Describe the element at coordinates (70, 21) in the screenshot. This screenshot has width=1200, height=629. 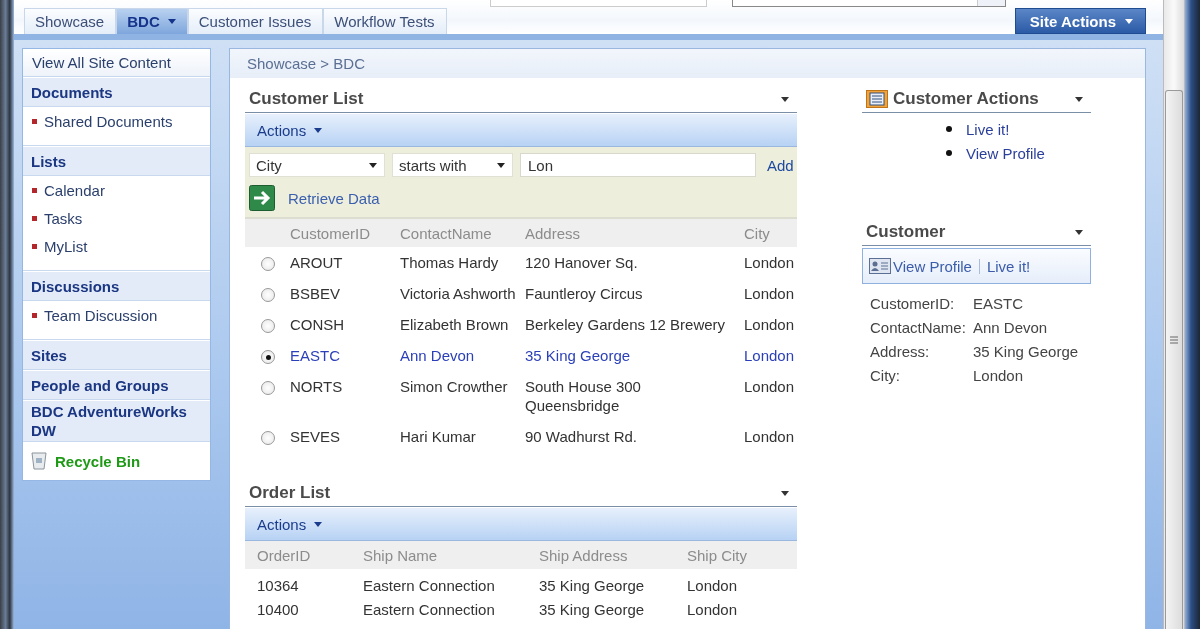
I see `nav-tab: Showcase` at that location.